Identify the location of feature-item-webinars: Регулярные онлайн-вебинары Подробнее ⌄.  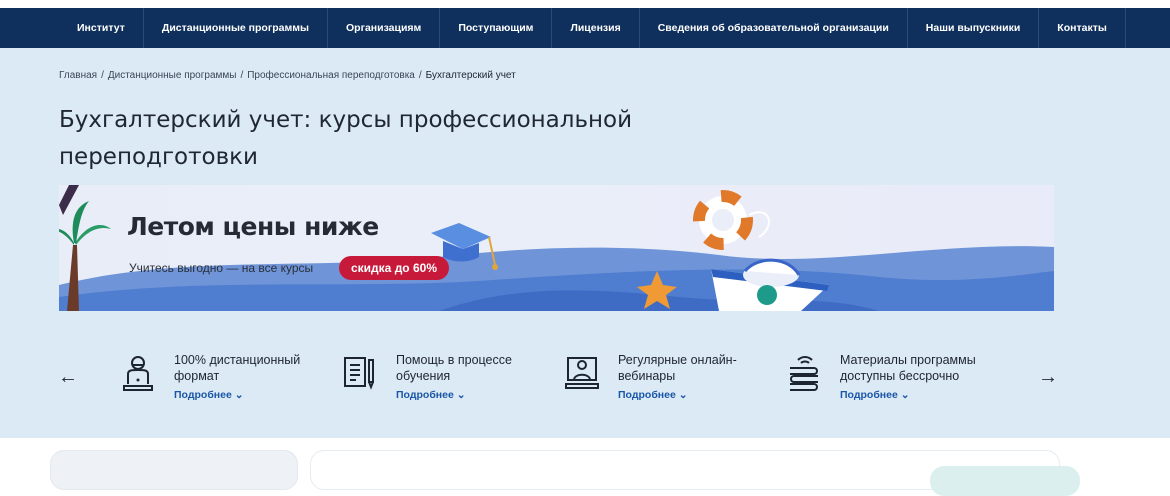
(664, 382).